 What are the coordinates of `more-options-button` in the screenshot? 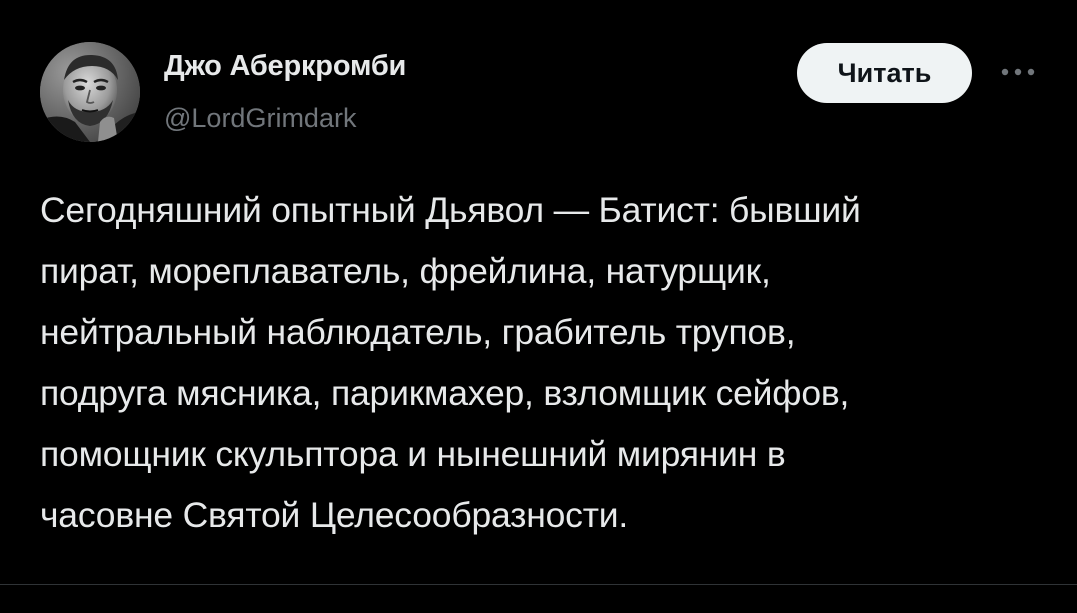 It's located at (1018, 72).